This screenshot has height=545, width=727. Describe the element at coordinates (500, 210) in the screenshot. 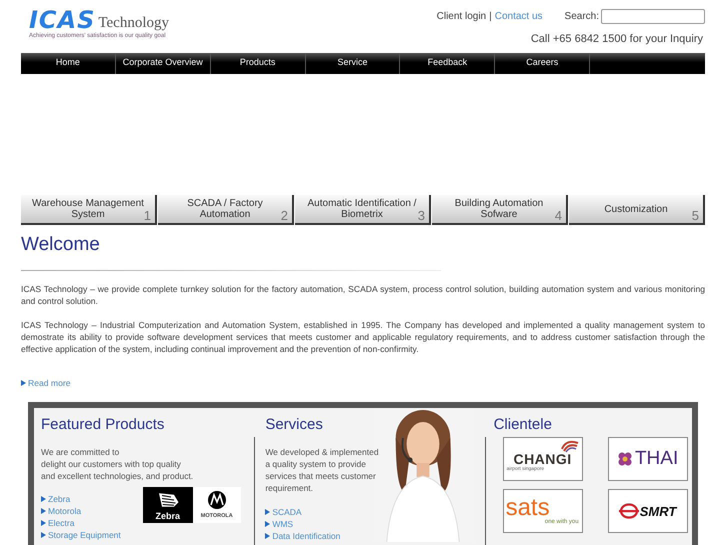

I see `tab: Building Automation Sofware 4` at that location.